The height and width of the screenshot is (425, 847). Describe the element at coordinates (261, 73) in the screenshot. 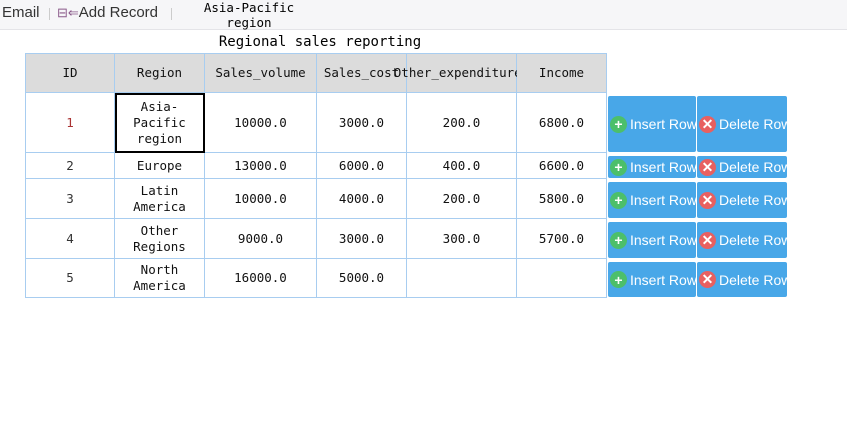

I see `column-header-sales_volume: Sales_volume` at that location.